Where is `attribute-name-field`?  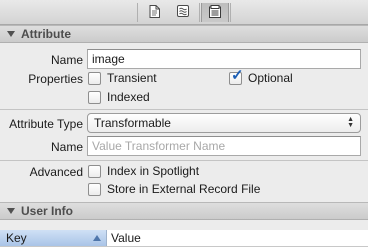 attribute-name-field is located at coordinates (224, 59).